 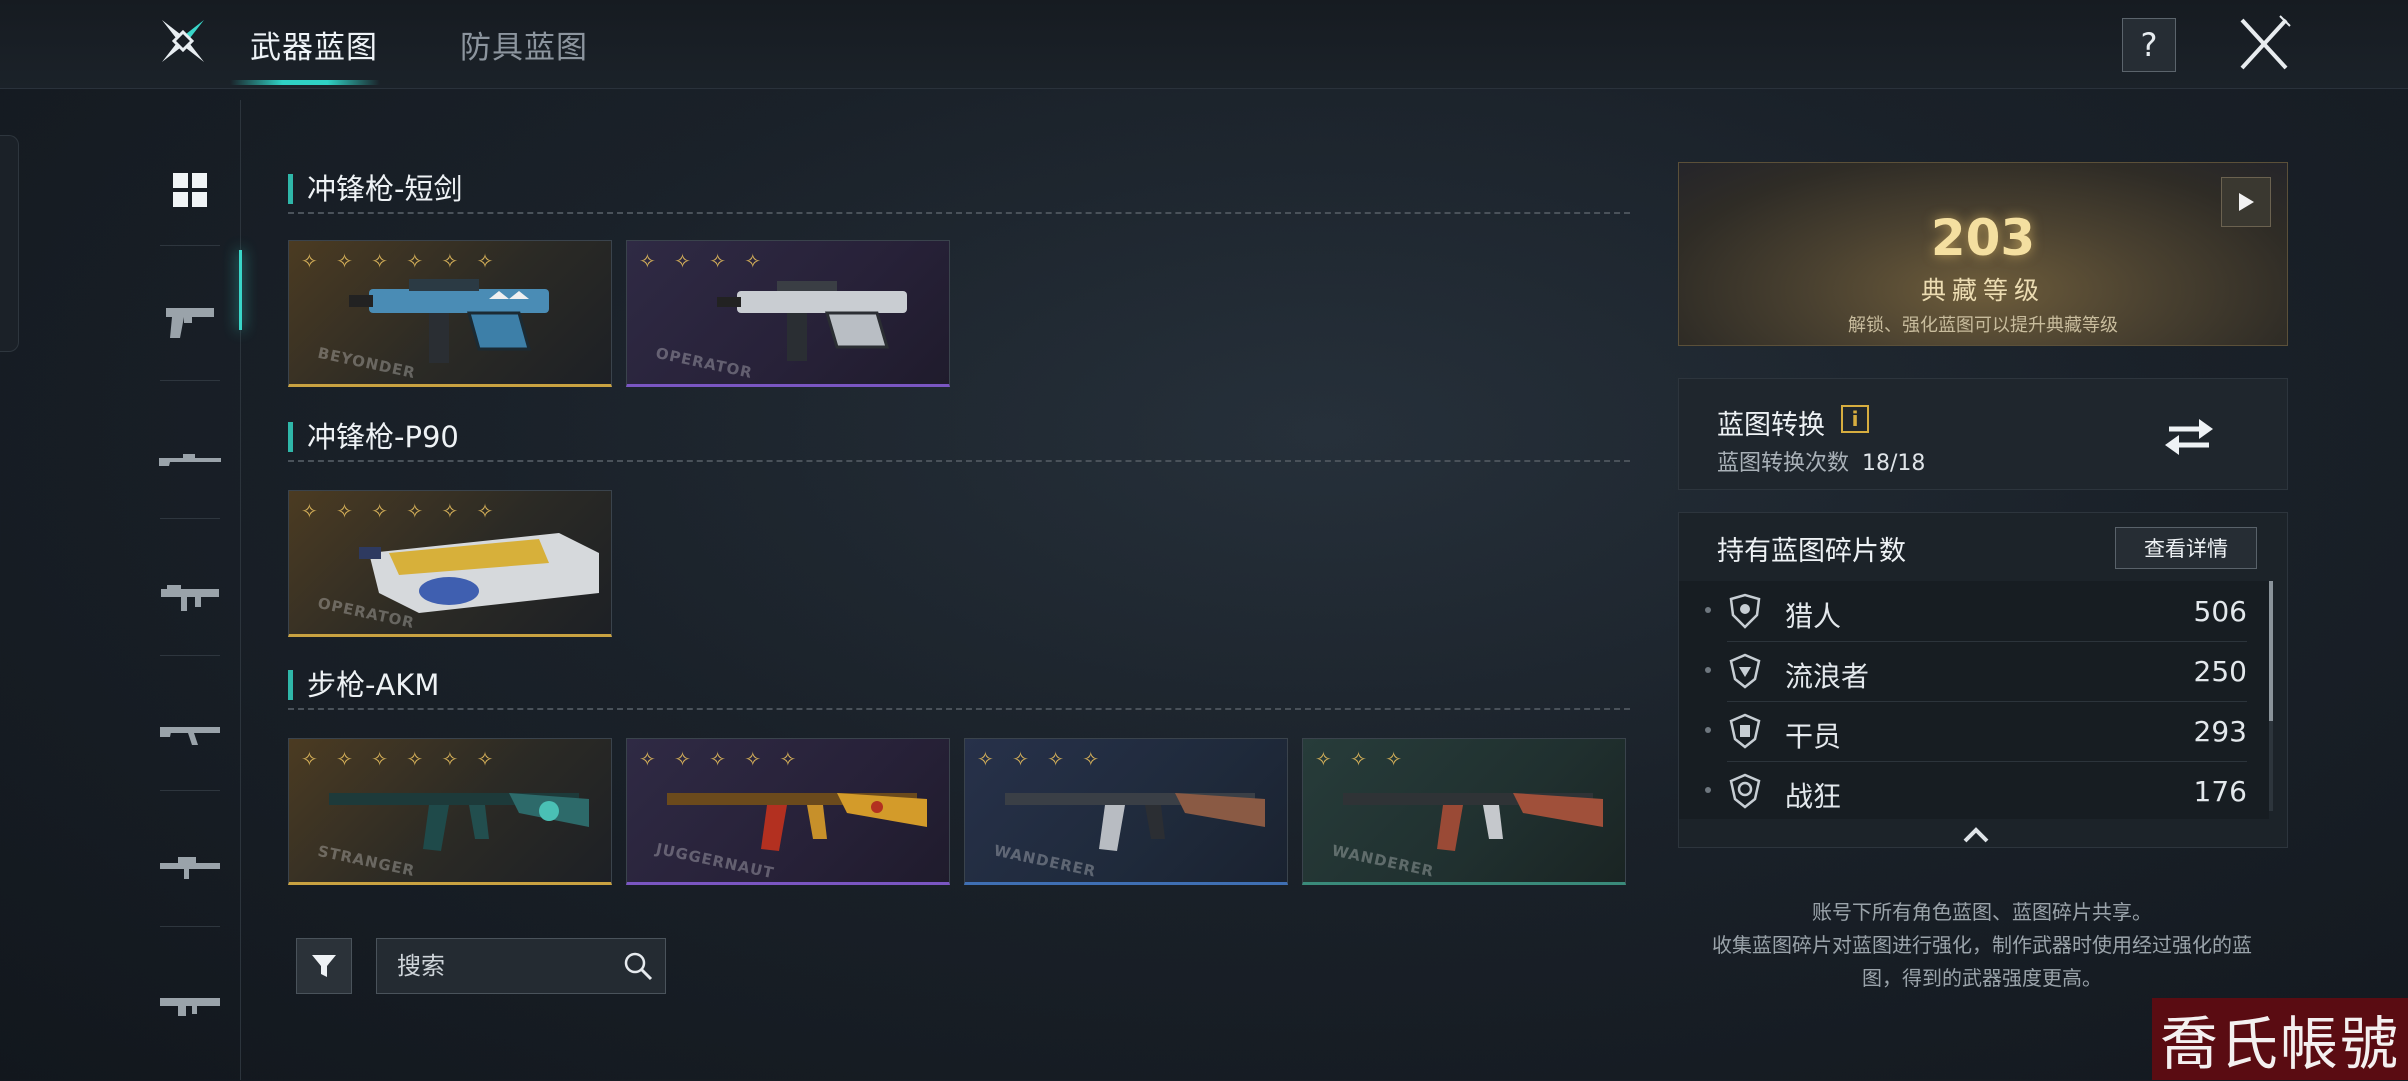 I want to click on fragment-count: 293, so click(x=2220, y=731).